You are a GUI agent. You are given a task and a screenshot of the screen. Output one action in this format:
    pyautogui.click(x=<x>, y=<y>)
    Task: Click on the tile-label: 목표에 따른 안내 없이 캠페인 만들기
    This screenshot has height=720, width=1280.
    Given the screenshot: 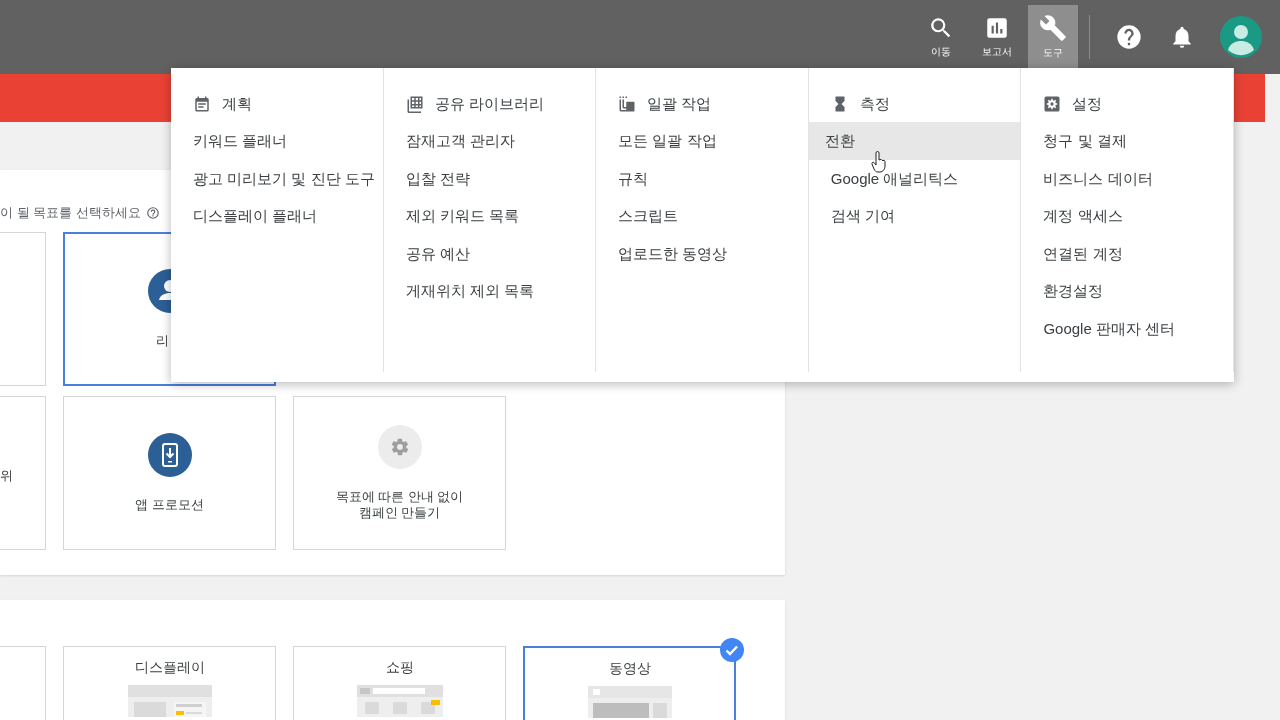 What is the action you would take?
    pyautogui.click(x=399, y=505)
    